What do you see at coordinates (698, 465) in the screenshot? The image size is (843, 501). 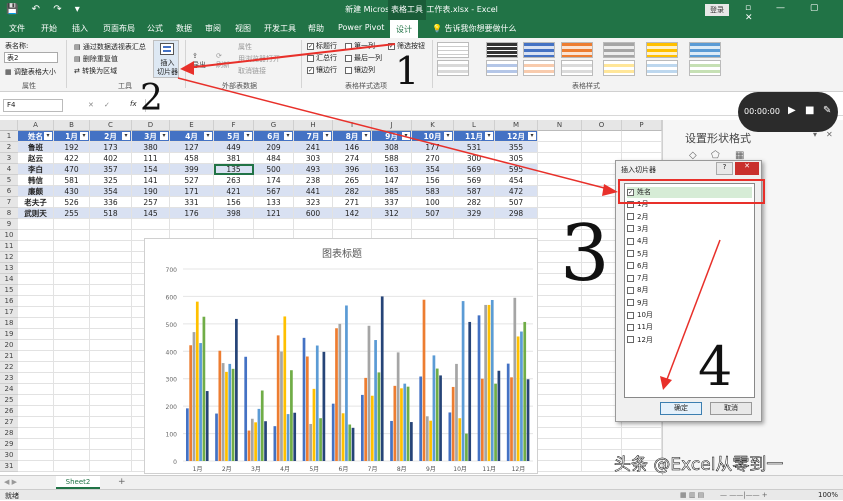 I see `watermark: 头条 @Excel从零到一` at bounding box center [698, 465].